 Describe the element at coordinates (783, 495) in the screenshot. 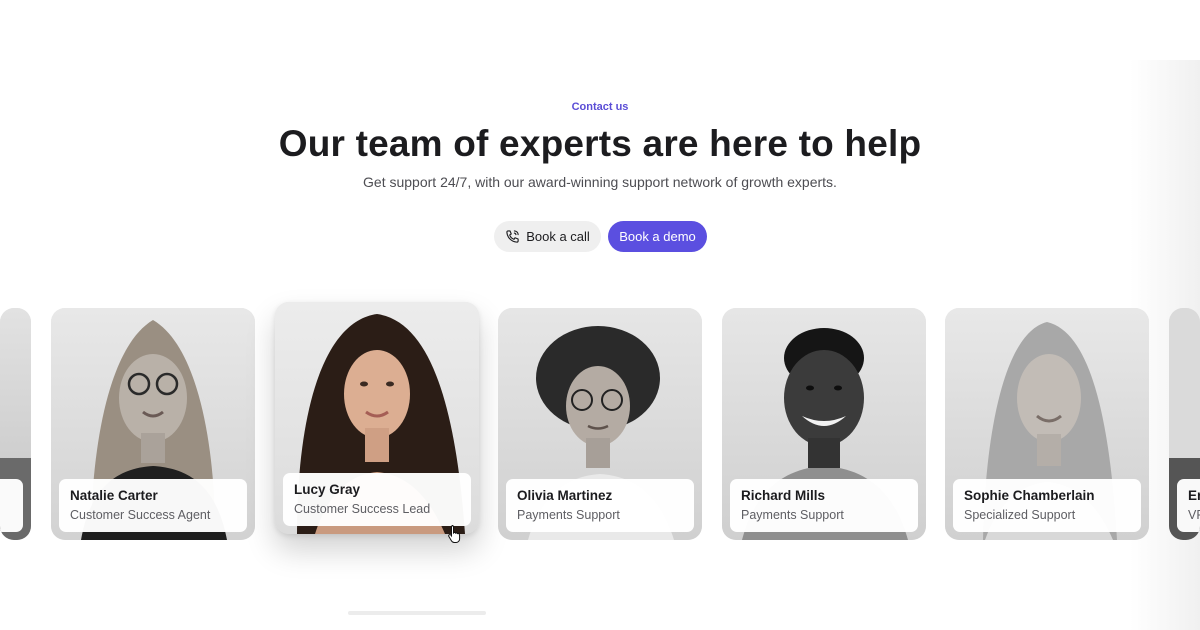

I see `team-member-name: Richard Mills` at that location.